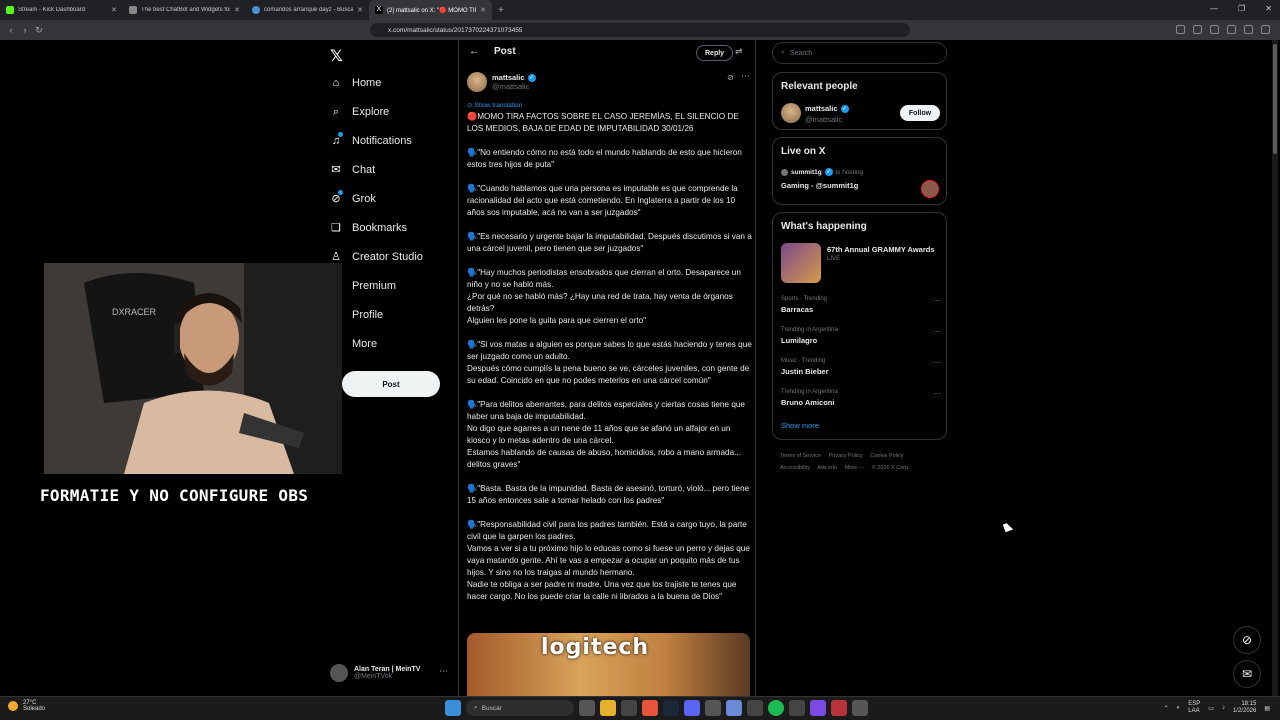  What do you see at coordinates (821, 108) in the screenshot?
I see `relevant-person-name: mattsalic` at bounding box center [821, 108].